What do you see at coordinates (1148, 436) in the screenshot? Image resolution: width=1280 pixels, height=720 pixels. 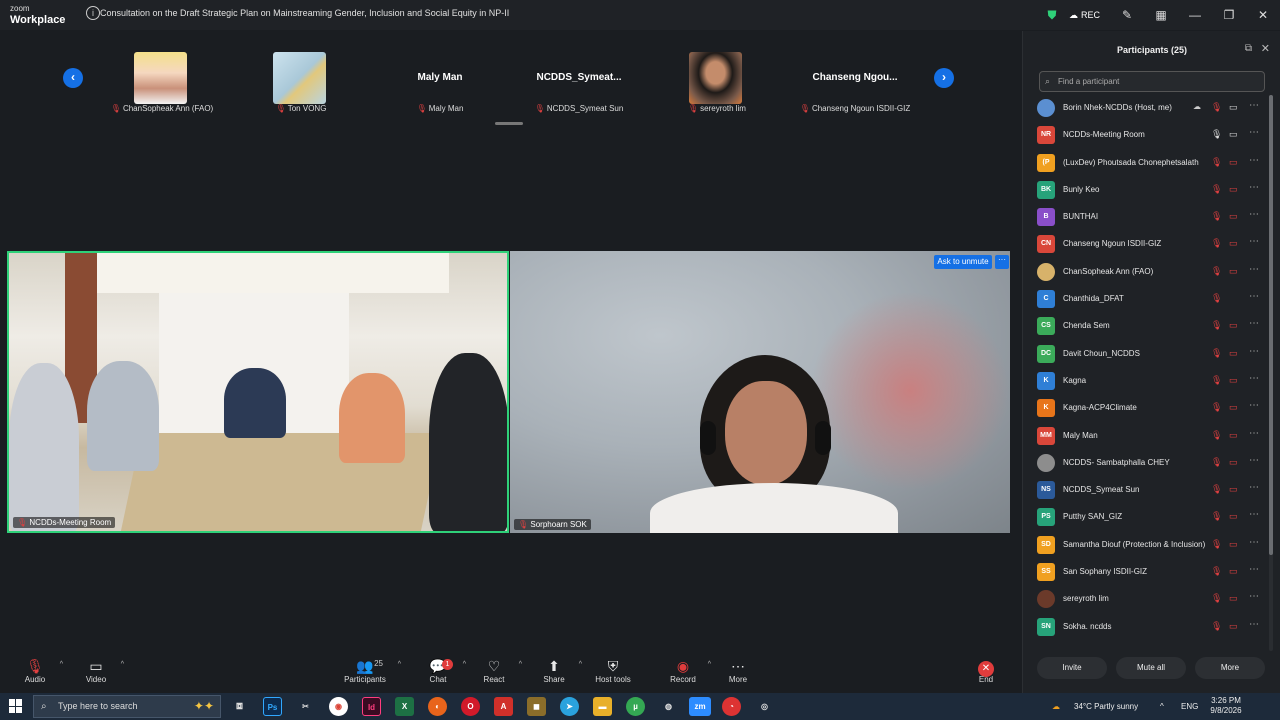 I see `participant-row: MM Maly Man 🎙 ▭ ⋯` at bounding box center [1148, 436].